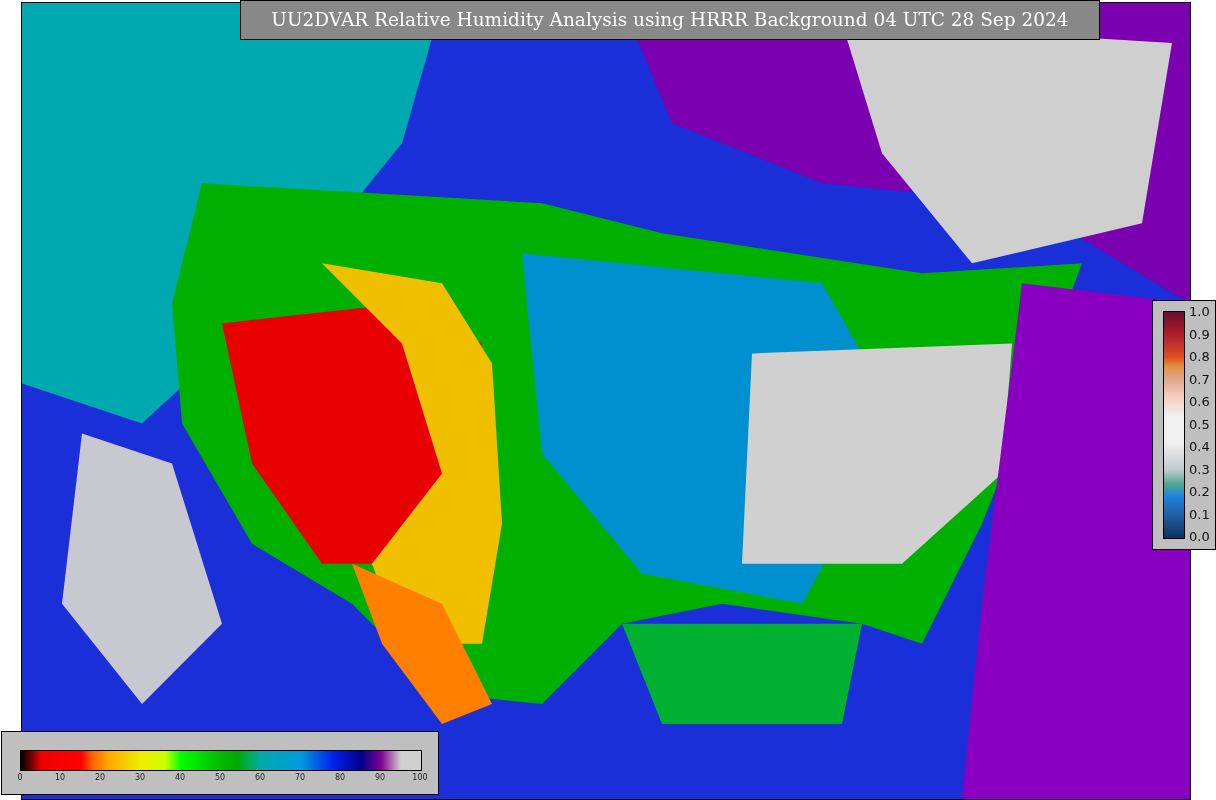 Image resolution: width=1216 pixels, height=800 pixels. I want to click on tick-label: 0, so click(20, 777).